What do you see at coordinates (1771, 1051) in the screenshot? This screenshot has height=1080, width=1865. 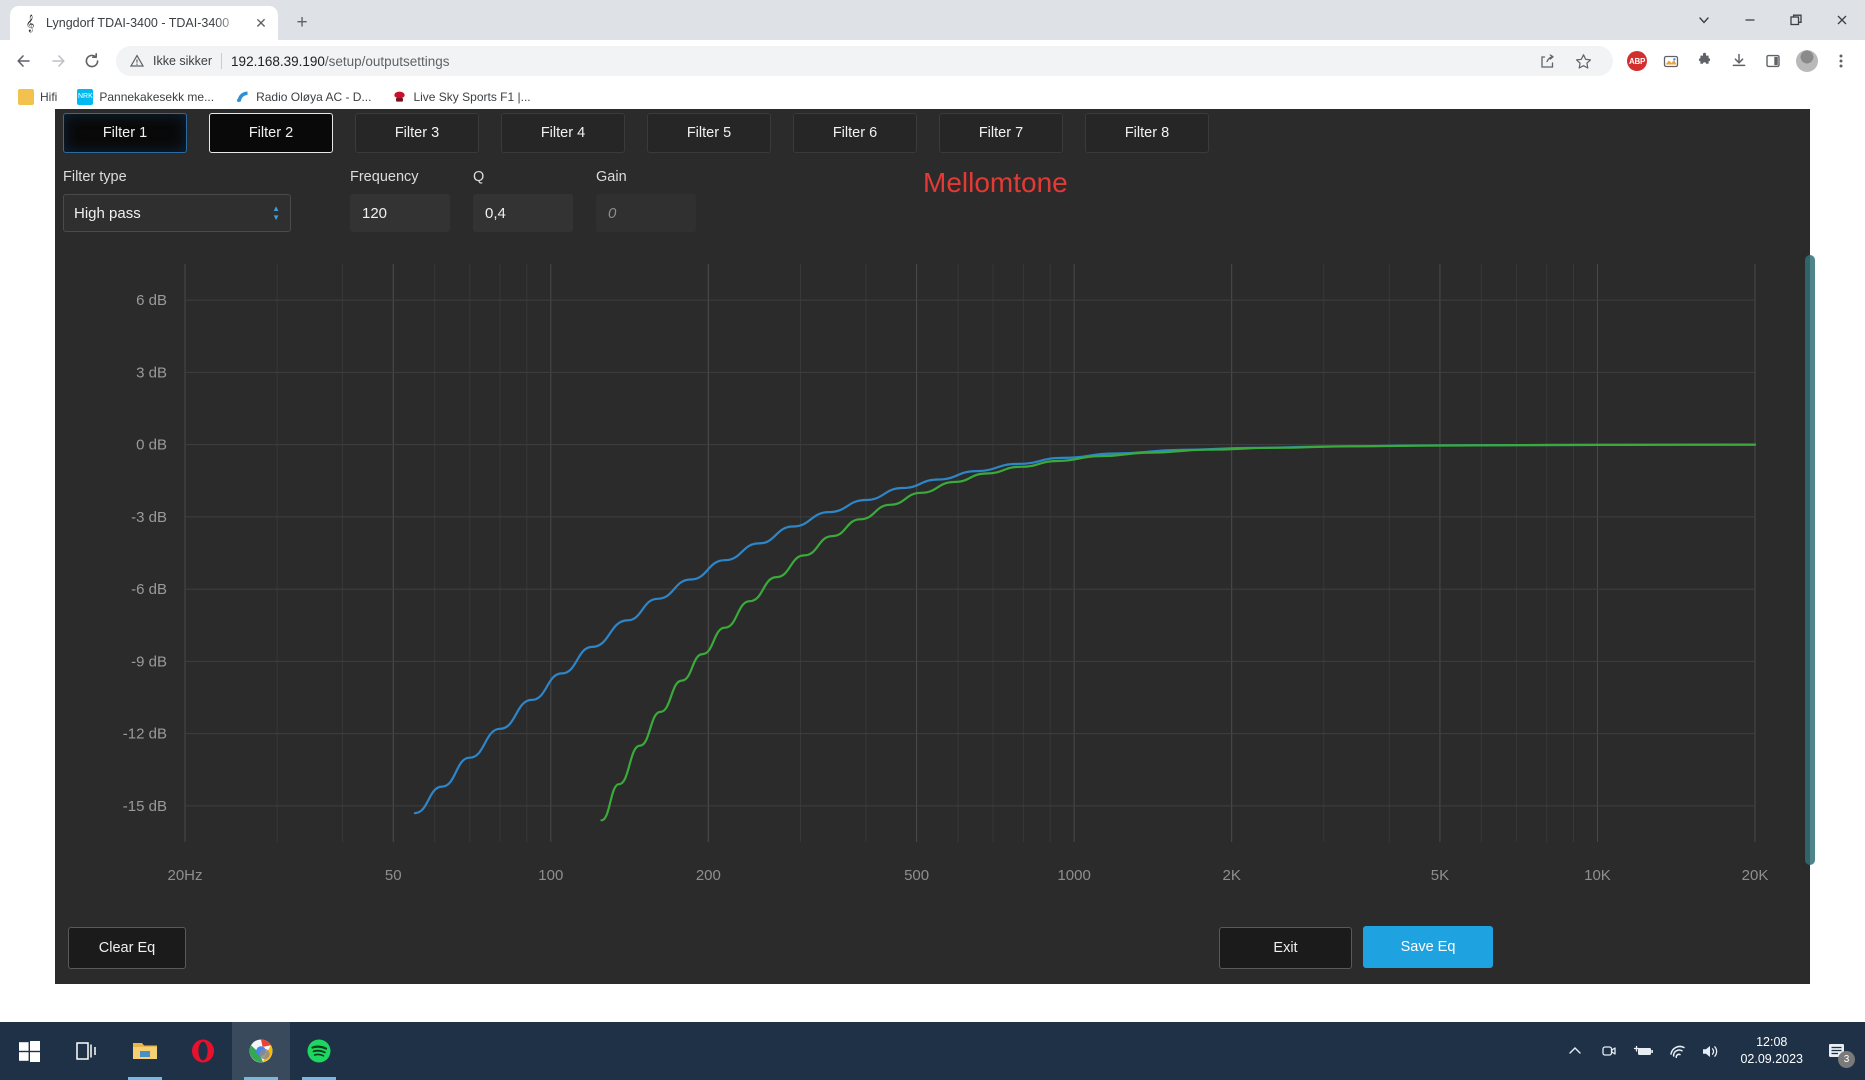 I see `clock: 12:08 02.09.2023` at bounding box center [1771, 1051].